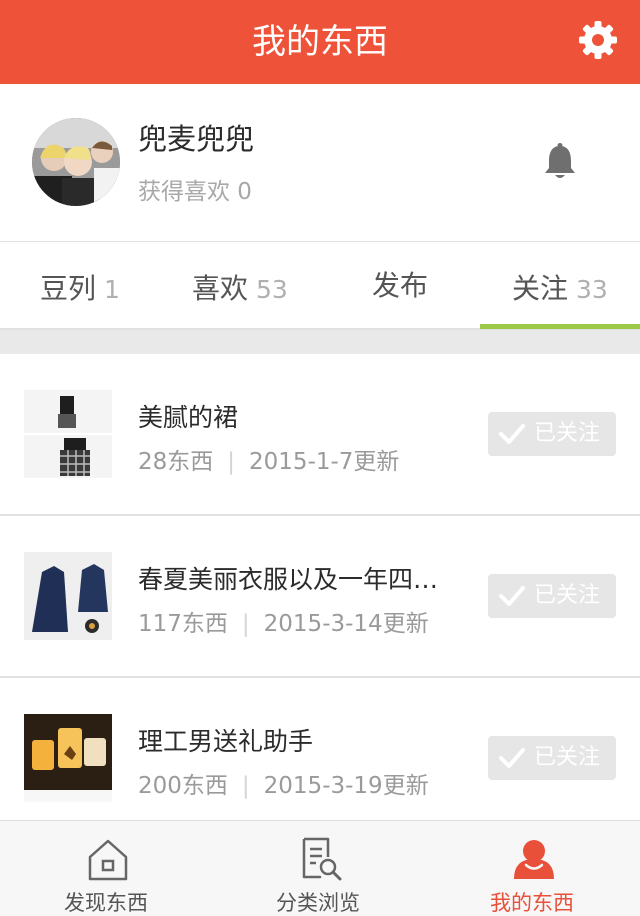  I want to click on nav-browse: 分类浏览, so click(318, 868).